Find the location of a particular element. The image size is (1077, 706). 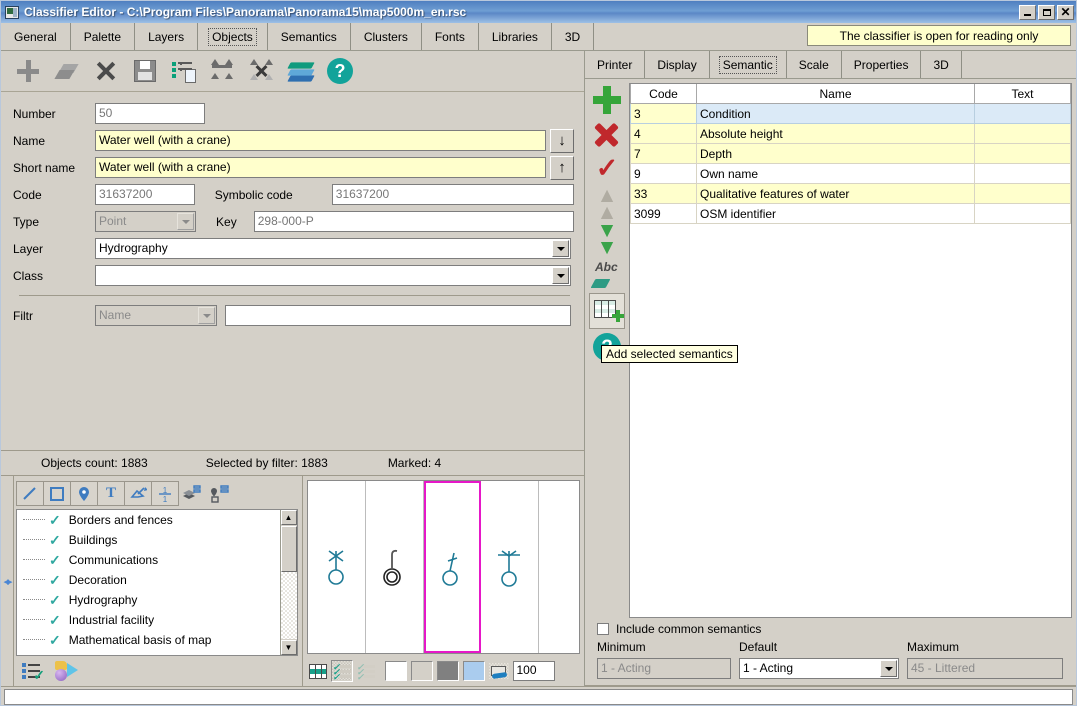

tab-general: General is located at coordinates (36, 36).